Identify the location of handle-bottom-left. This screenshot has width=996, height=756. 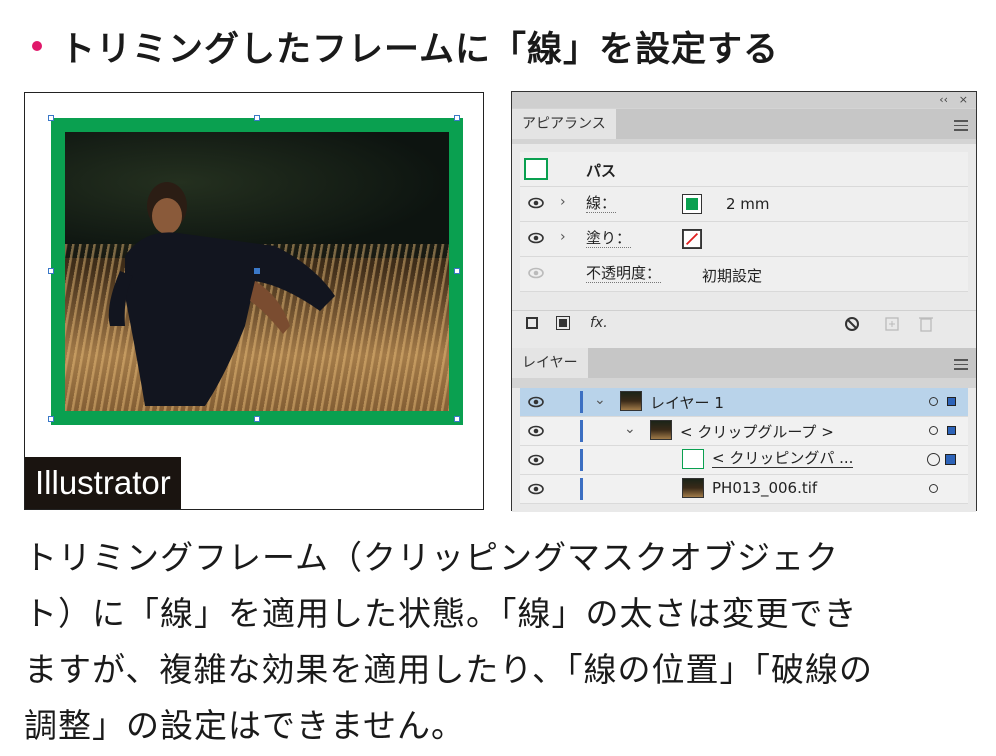
(51, 419).